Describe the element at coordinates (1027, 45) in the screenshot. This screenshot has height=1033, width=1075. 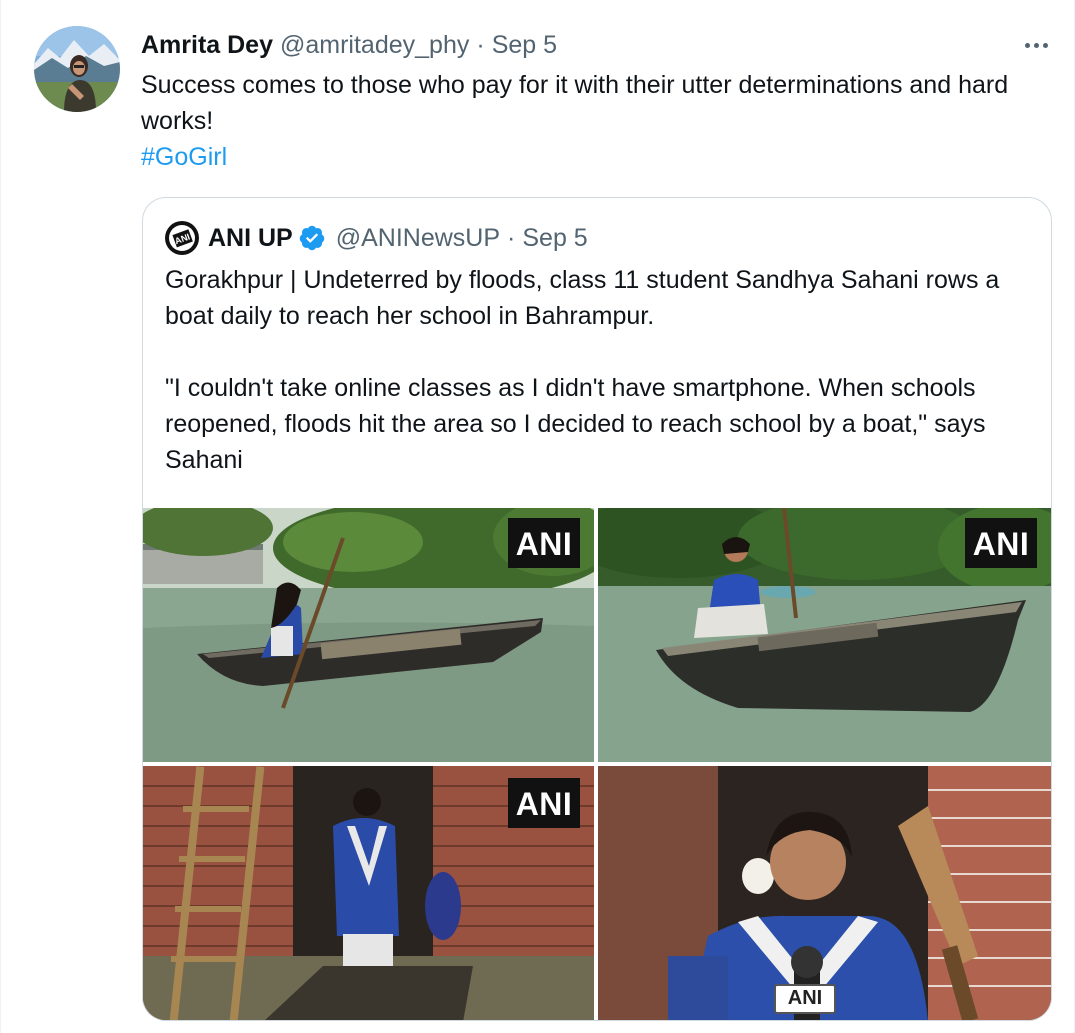
I see `more-horizontal-icon` at that location.